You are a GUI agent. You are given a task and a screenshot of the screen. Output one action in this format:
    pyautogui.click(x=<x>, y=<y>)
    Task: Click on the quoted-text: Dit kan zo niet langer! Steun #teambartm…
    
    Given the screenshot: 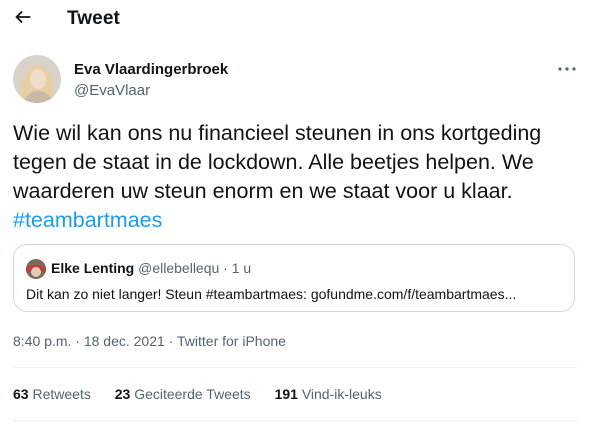 What is the action you would take?
    pyautogui.click(x=271, y=294)
    